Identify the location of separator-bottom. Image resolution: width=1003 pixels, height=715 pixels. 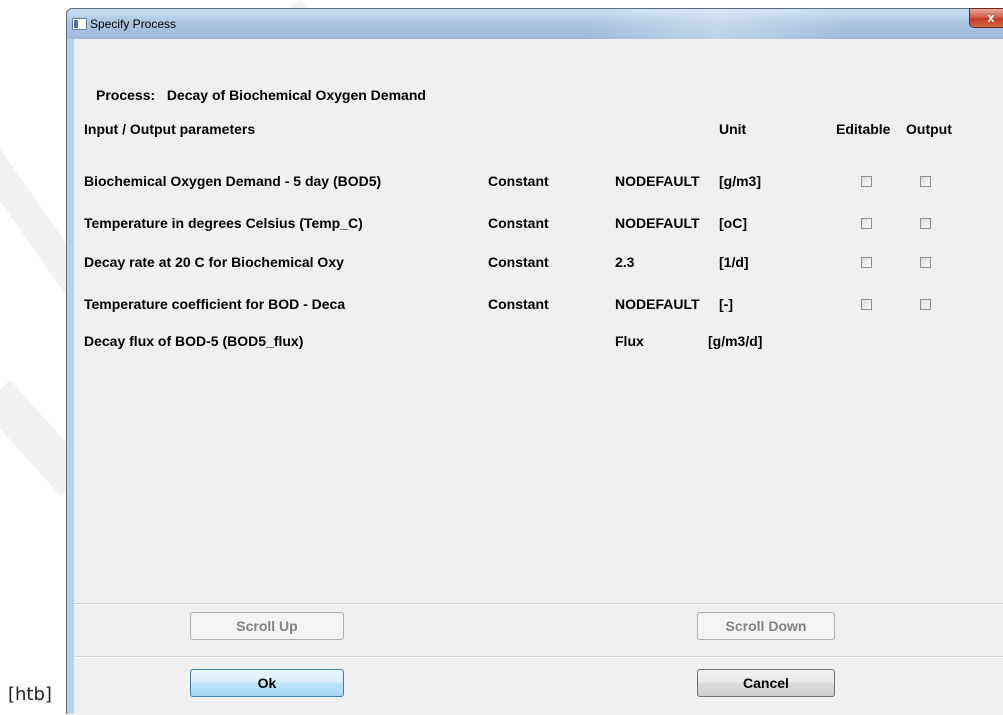
(538, 657).